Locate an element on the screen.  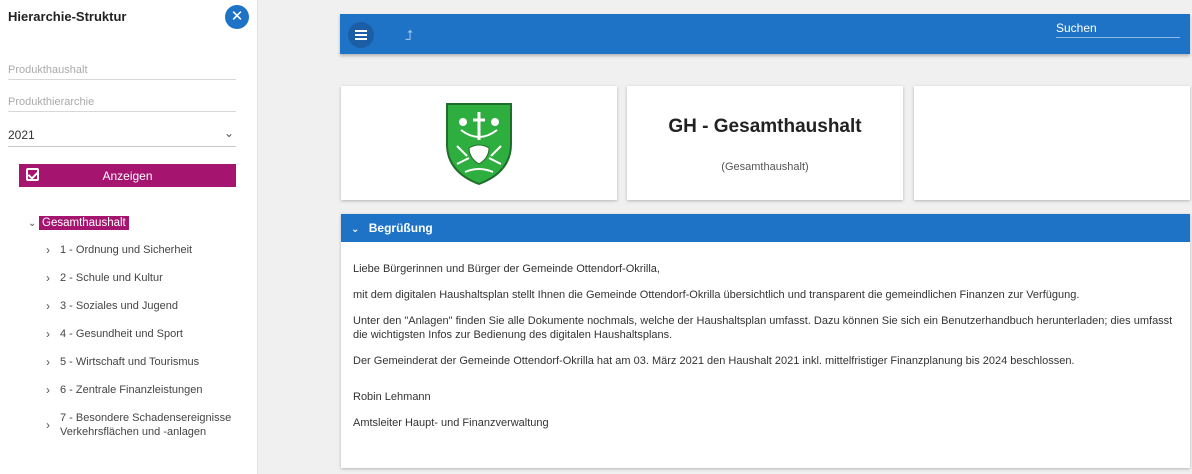
tree-root-label: Gesamthaushalt is located at coordinates (84, 223).